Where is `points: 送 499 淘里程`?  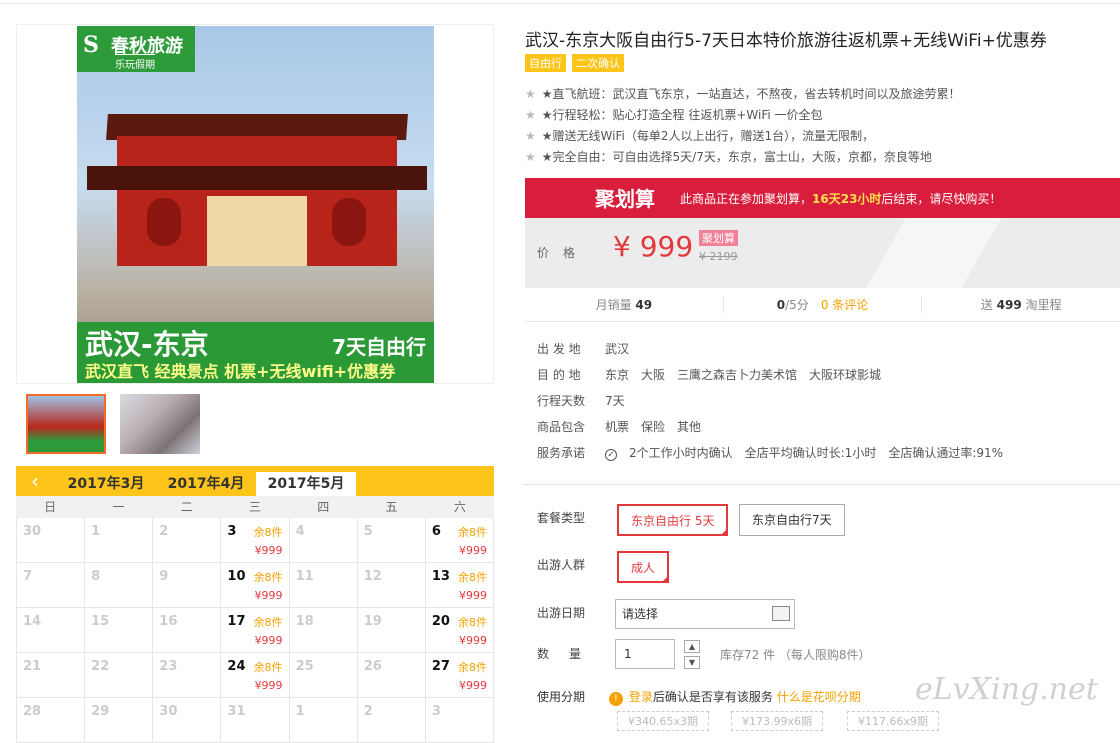
points: 送 499 淘里程 is located at coordinates (1020, 304).